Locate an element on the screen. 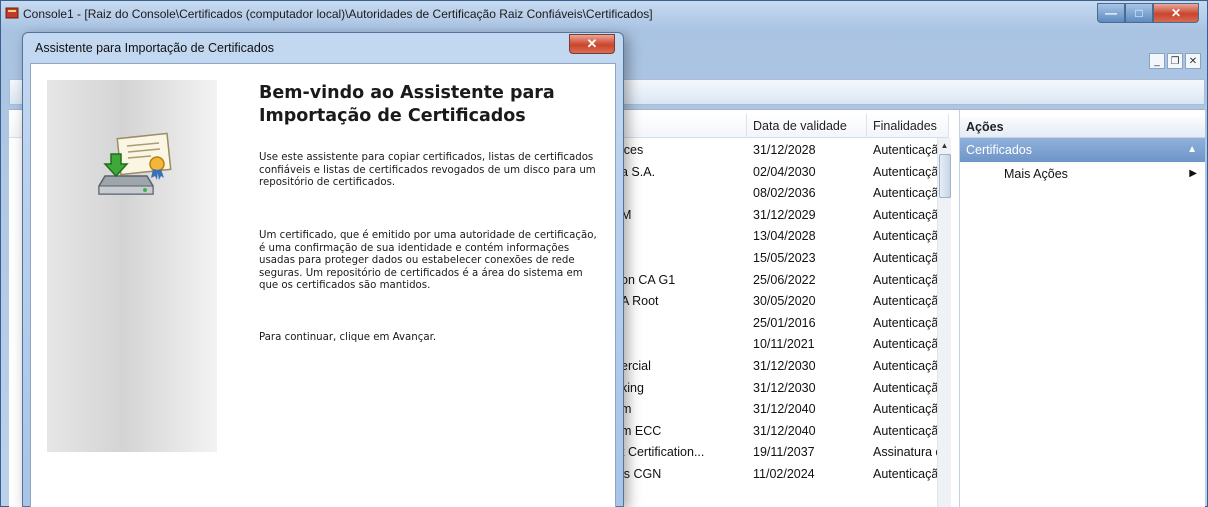 This screenshot has width=1208, height=507. minimize-icon: — is located at coordinates (1111, 13).